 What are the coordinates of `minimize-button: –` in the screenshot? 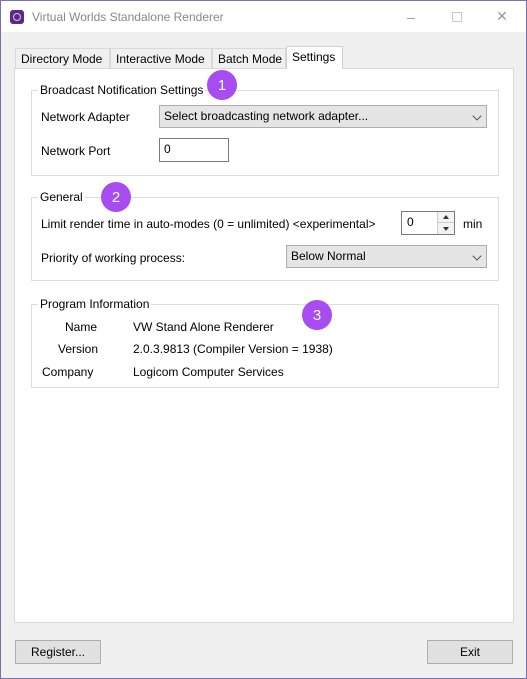 It's located at (411, 16).